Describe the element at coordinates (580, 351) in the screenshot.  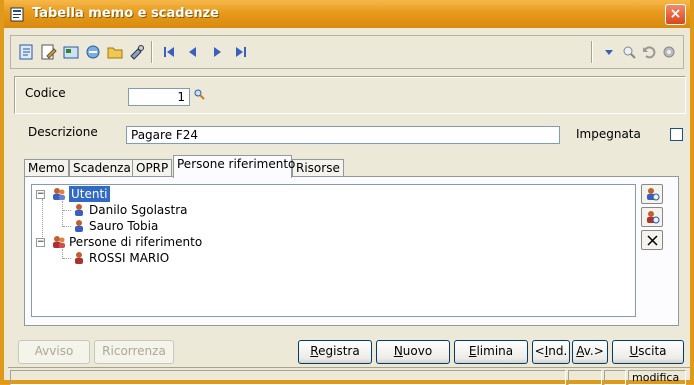
I see `av-accesskey: A` at that location.